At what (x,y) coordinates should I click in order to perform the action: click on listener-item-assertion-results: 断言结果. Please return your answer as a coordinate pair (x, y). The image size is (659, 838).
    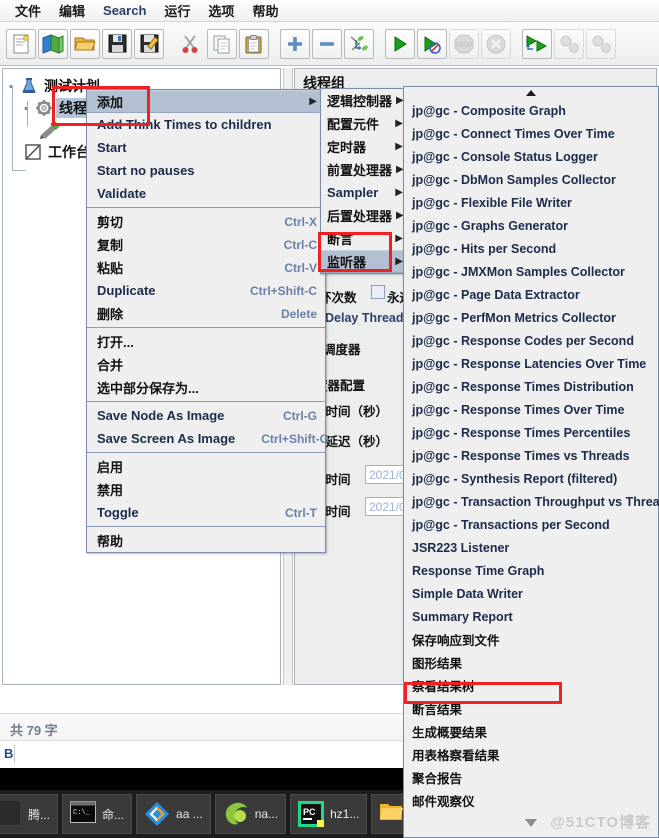
    Looking at the image, I should click on (531, 708).